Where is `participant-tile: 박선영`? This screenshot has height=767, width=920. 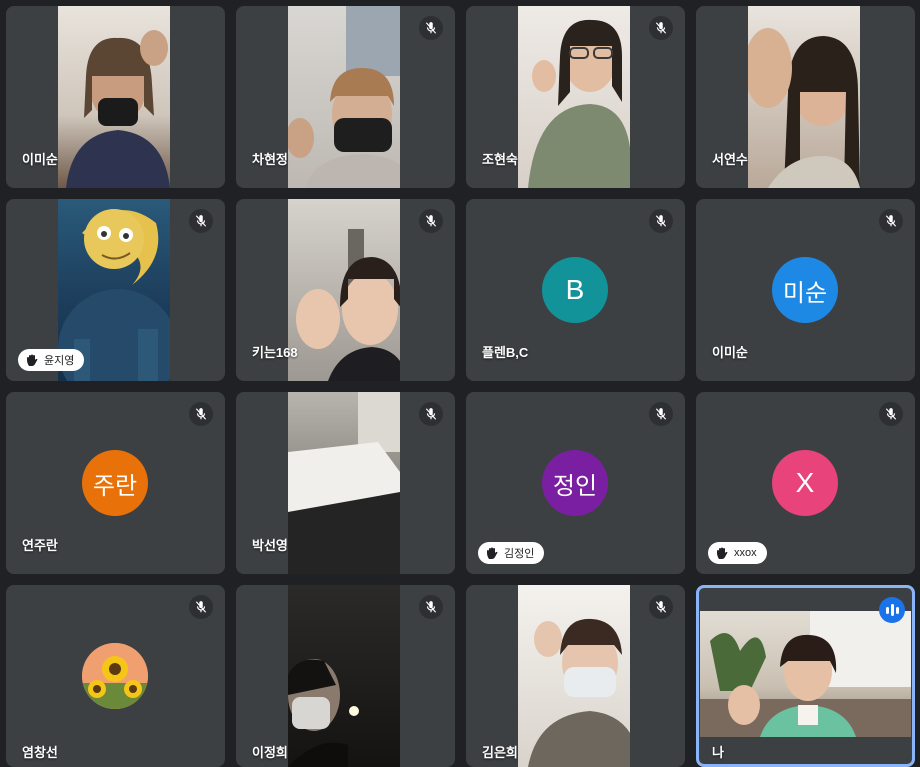 participant-tile: 박선영 is located at coordinates (345, 483).